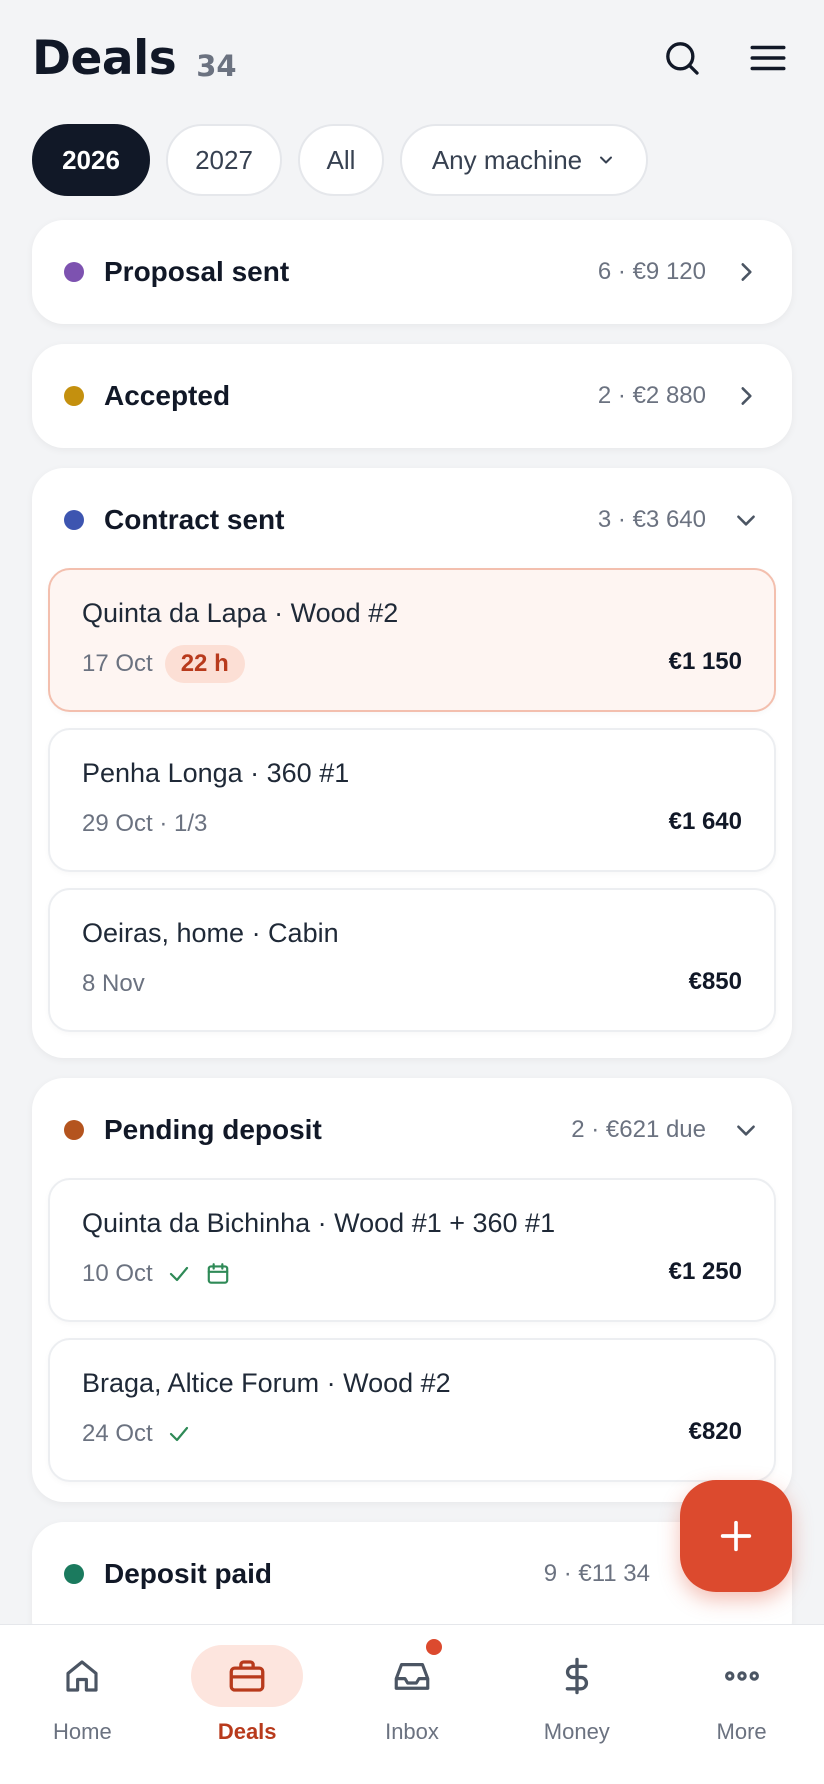  I want to click on deadline-badge: 22 h, so click(204, 664).